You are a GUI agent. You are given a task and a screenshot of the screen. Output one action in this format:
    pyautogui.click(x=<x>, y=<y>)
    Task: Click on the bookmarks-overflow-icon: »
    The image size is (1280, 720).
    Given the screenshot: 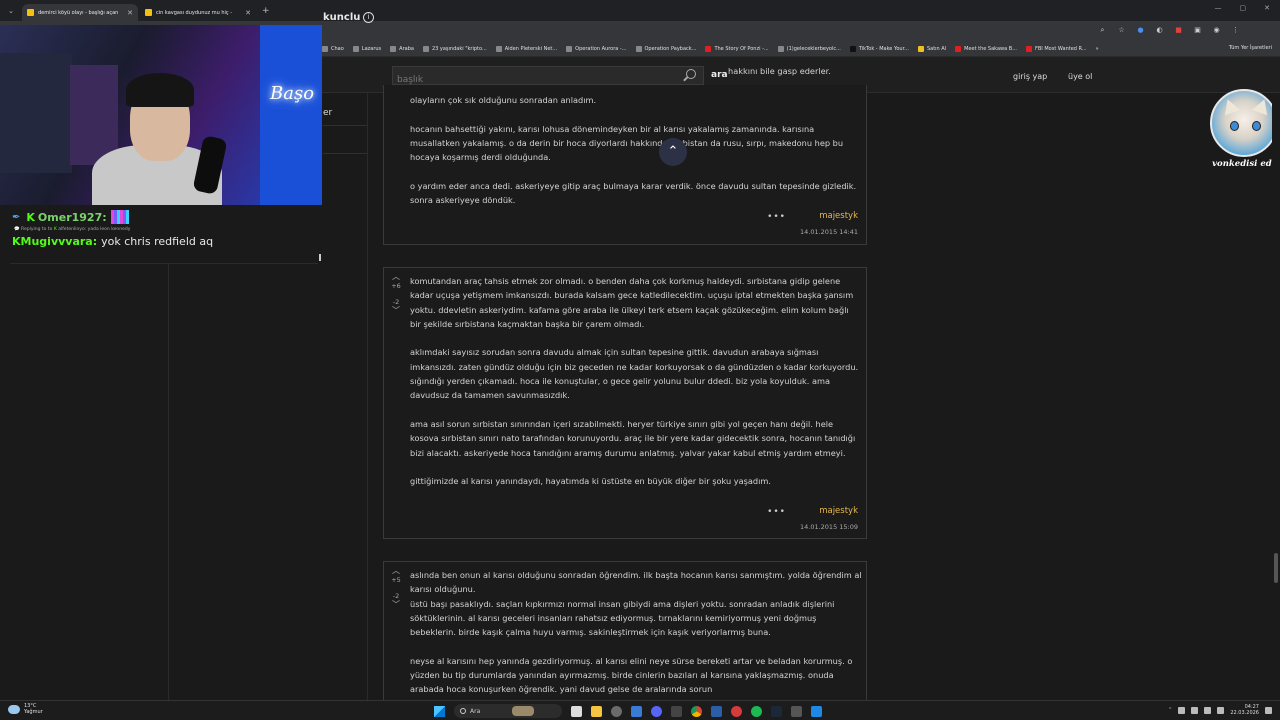 What is the action you would take?
    pyautogui.click(x=1097, y=49)
    